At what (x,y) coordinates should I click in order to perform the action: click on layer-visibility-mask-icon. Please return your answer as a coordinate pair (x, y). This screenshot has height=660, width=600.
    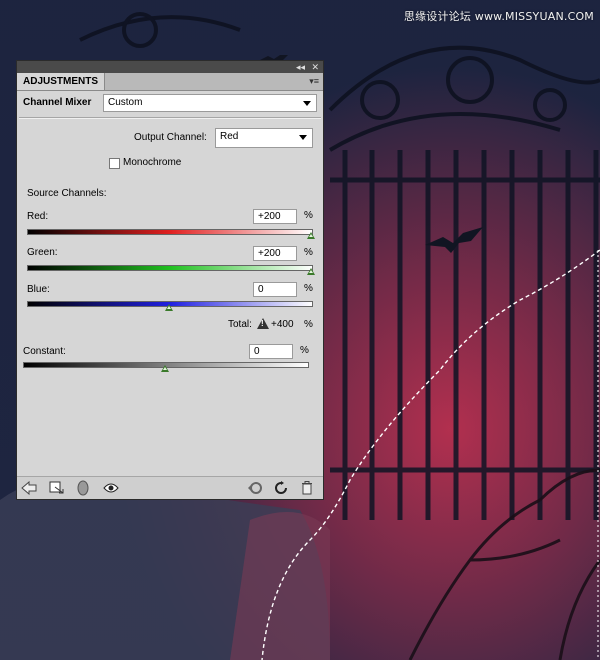
    Looking at the image, I should click on (83, 488).